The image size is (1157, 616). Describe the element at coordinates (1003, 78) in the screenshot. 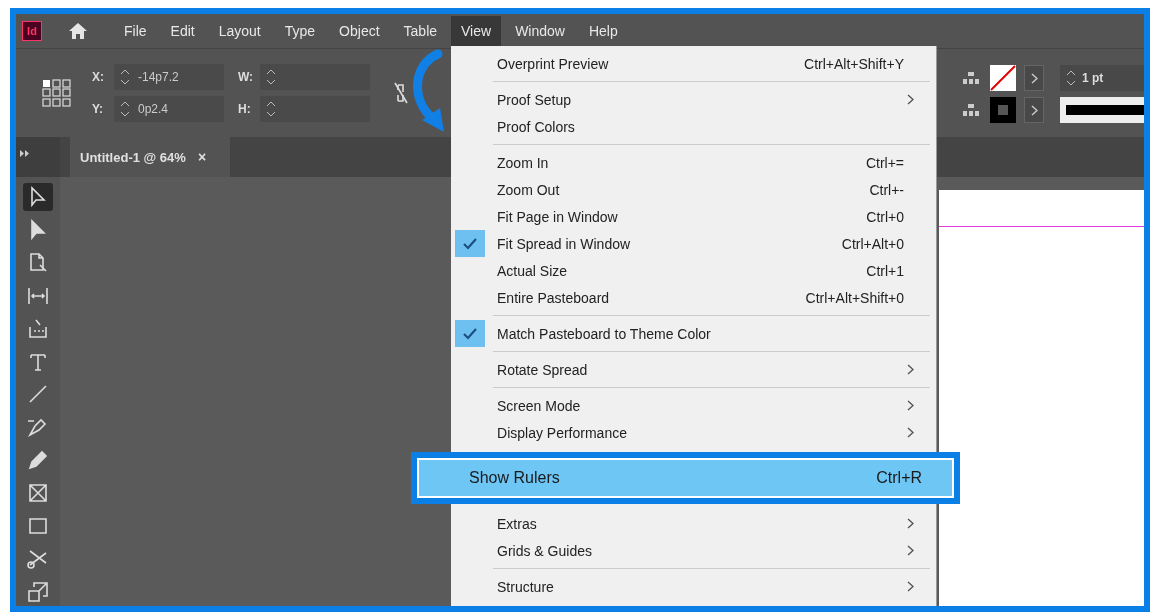

I see `no-fill-swatch-icon` at that location.